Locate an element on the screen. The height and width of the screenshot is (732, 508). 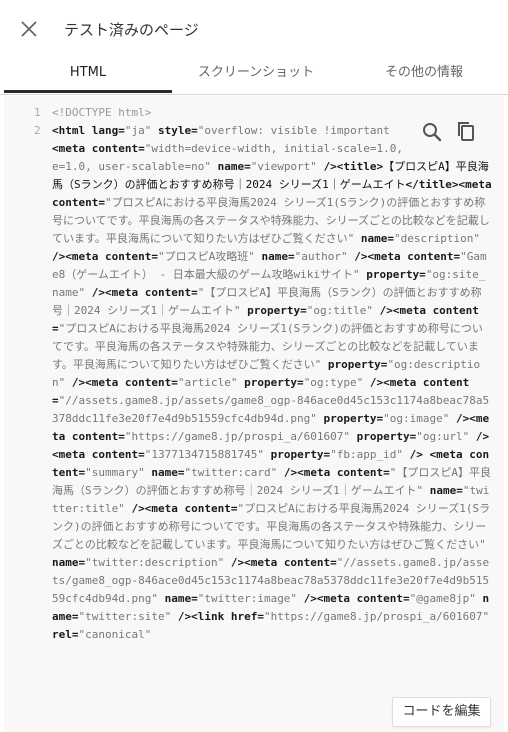
active-tab-indicator is located at coordinates (88, 91).